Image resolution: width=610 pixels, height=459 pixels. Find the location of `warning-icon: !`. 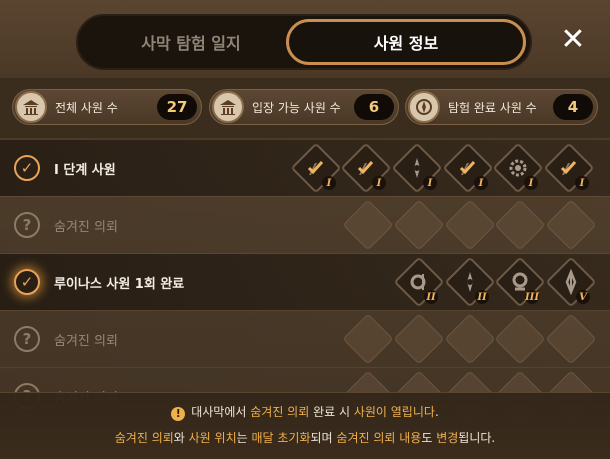

warning-icon: ! is located at coordinates (178, 414).